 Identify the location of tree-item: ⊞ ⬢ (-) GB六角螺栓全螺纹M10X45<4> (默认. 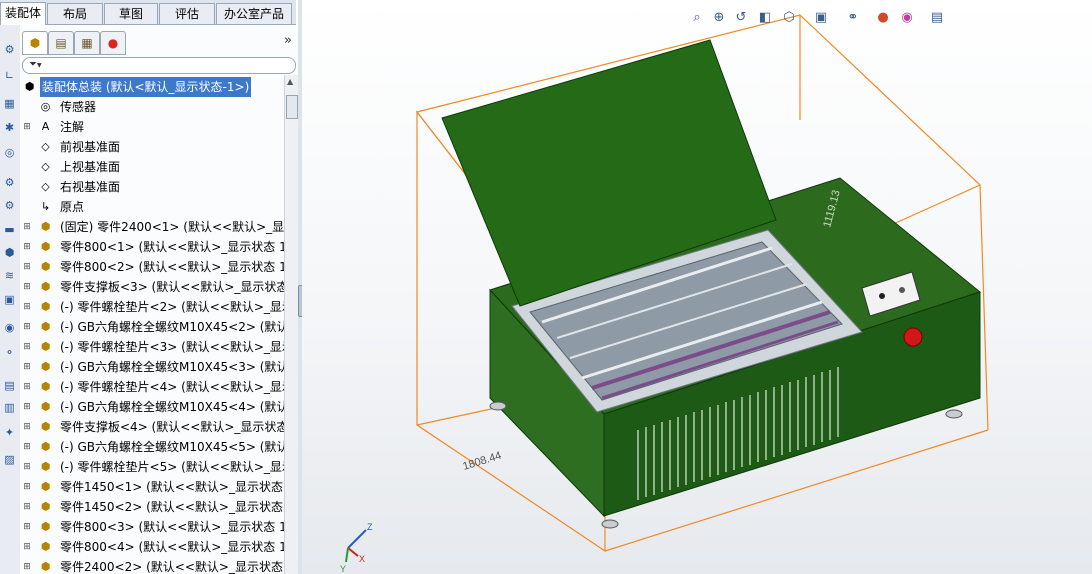
(152, 407).